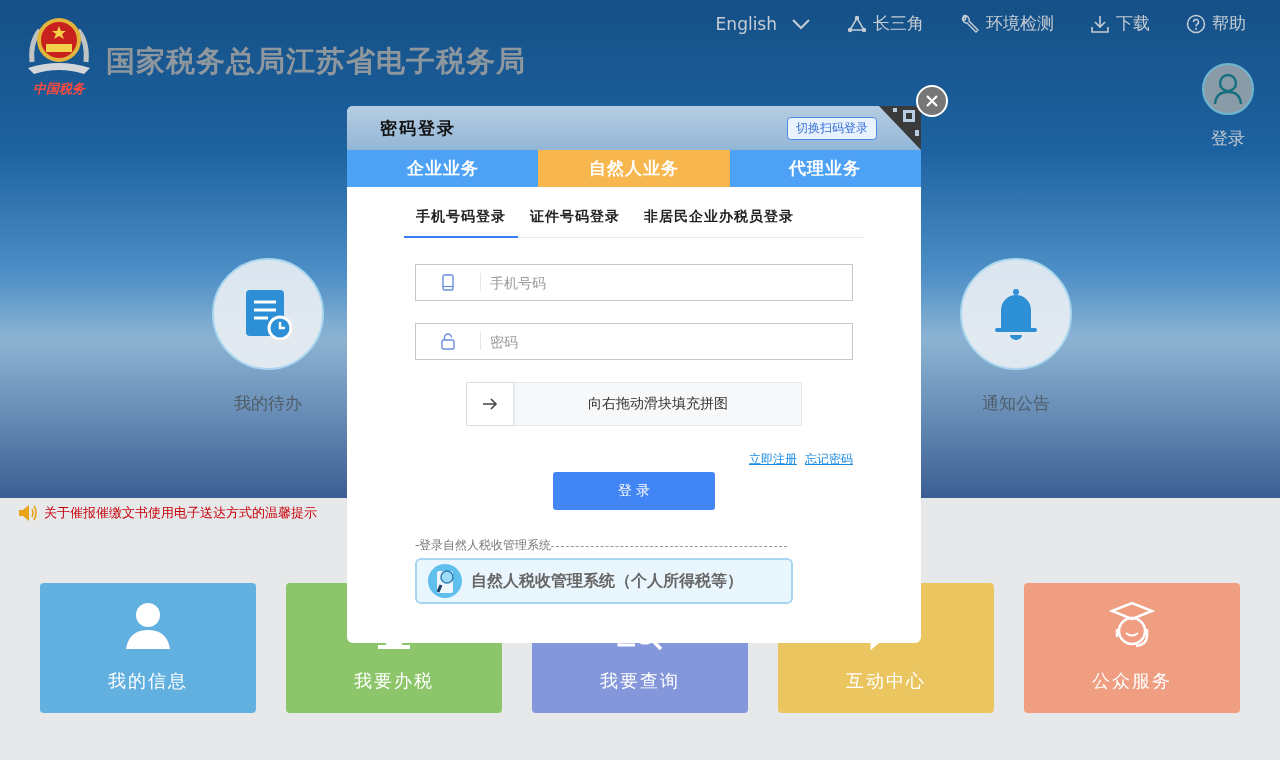 The height and width of the screenshot is (760, 1280). I want to click on service-tile: 我的信息, so click(148, 648).